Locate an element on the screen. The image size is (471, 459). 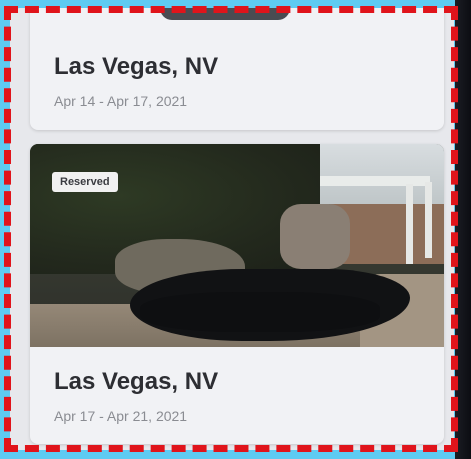
previous-card-image-edge is located at coordinates (225, 14).